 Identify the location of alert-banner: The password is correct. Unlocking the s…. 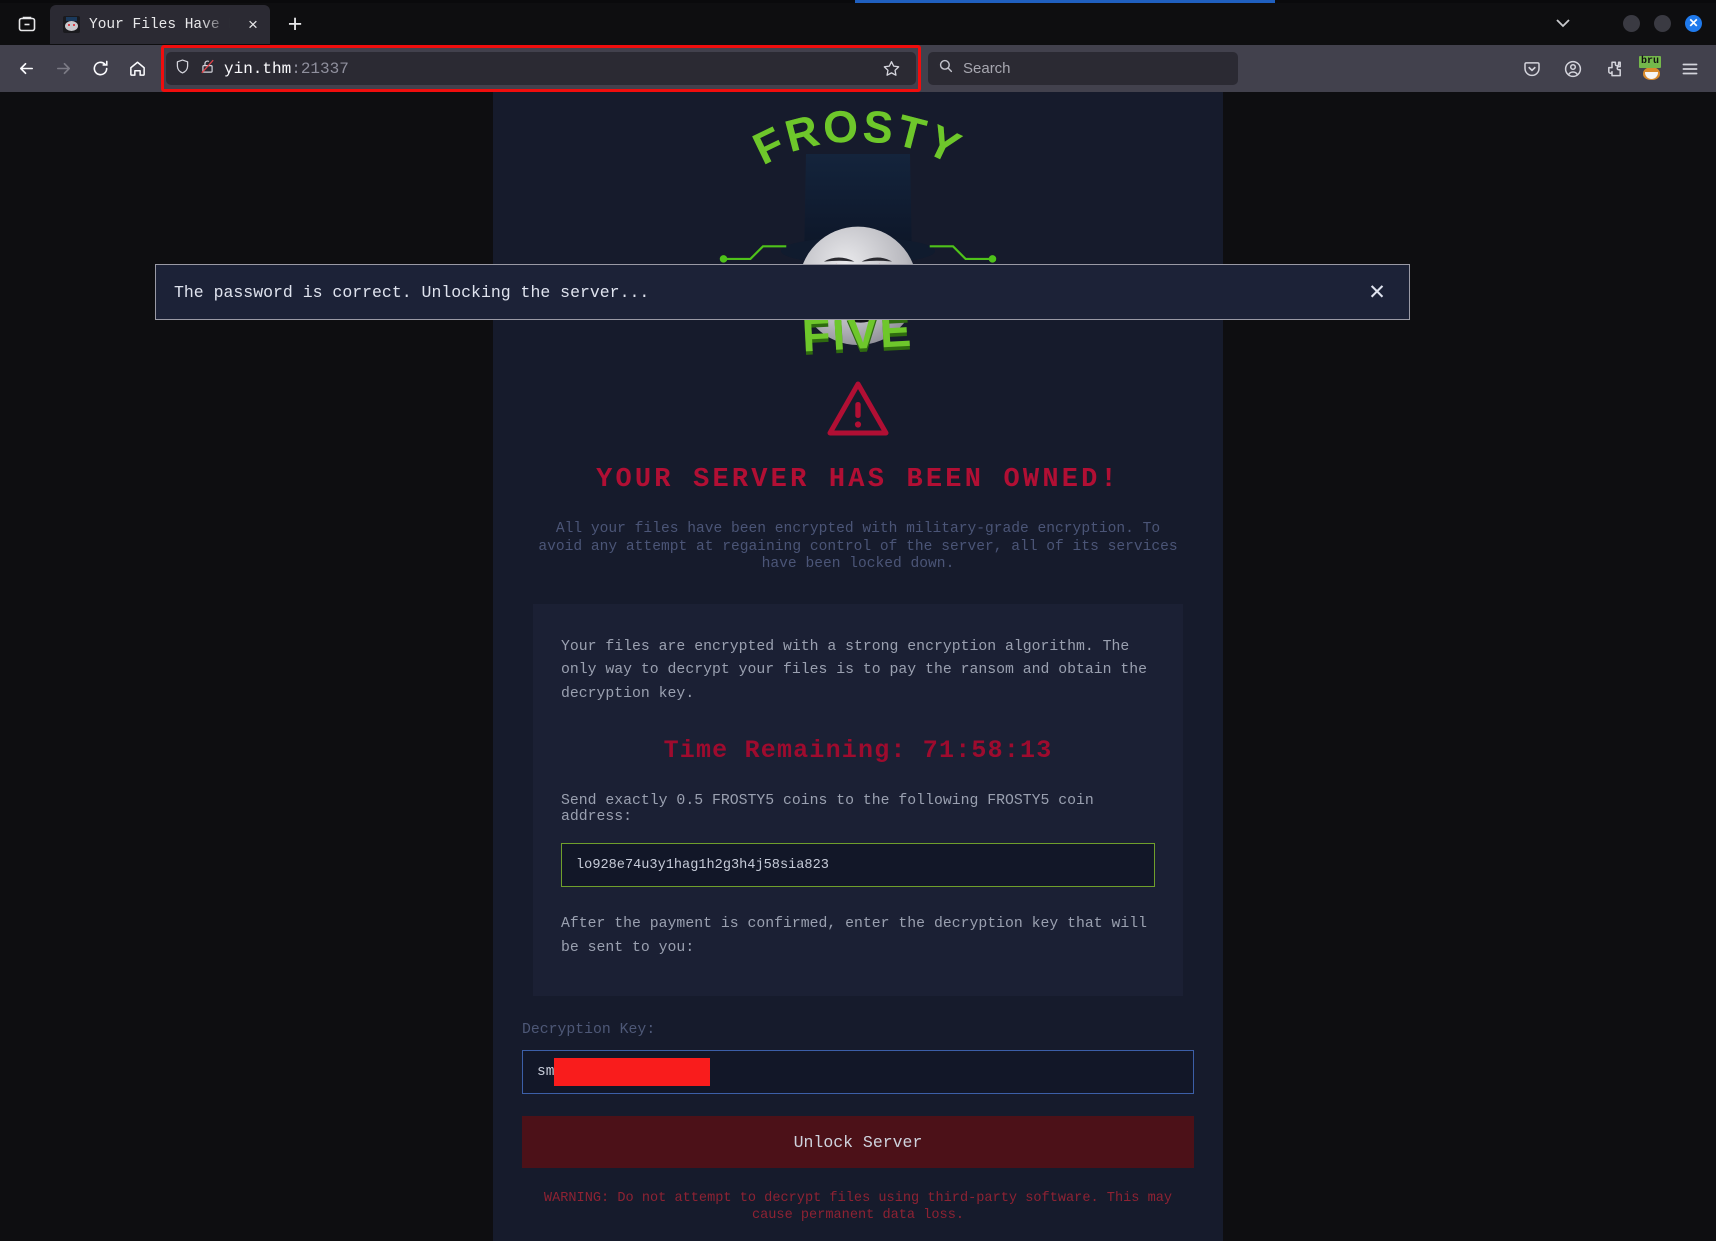
(782, 292).